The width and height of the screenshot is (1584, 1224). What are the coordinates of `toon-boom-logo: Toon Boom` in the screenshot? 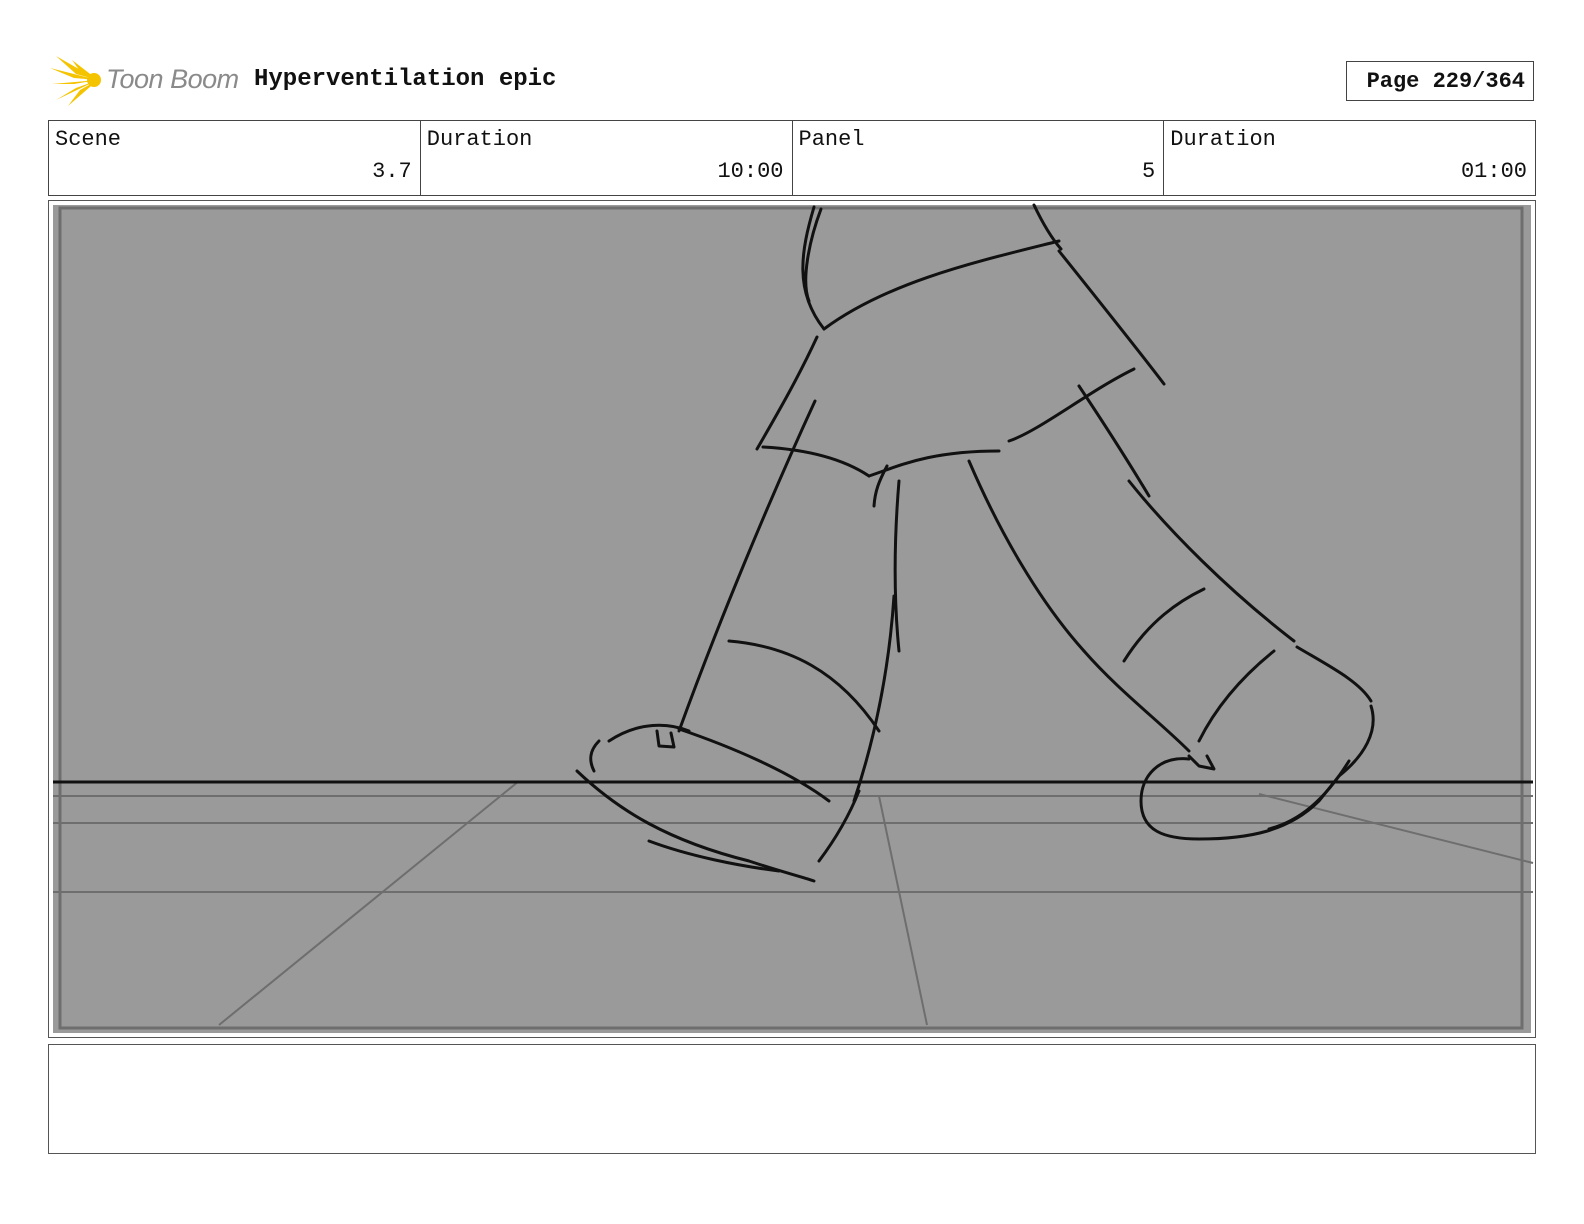 It's located at (145, 81).